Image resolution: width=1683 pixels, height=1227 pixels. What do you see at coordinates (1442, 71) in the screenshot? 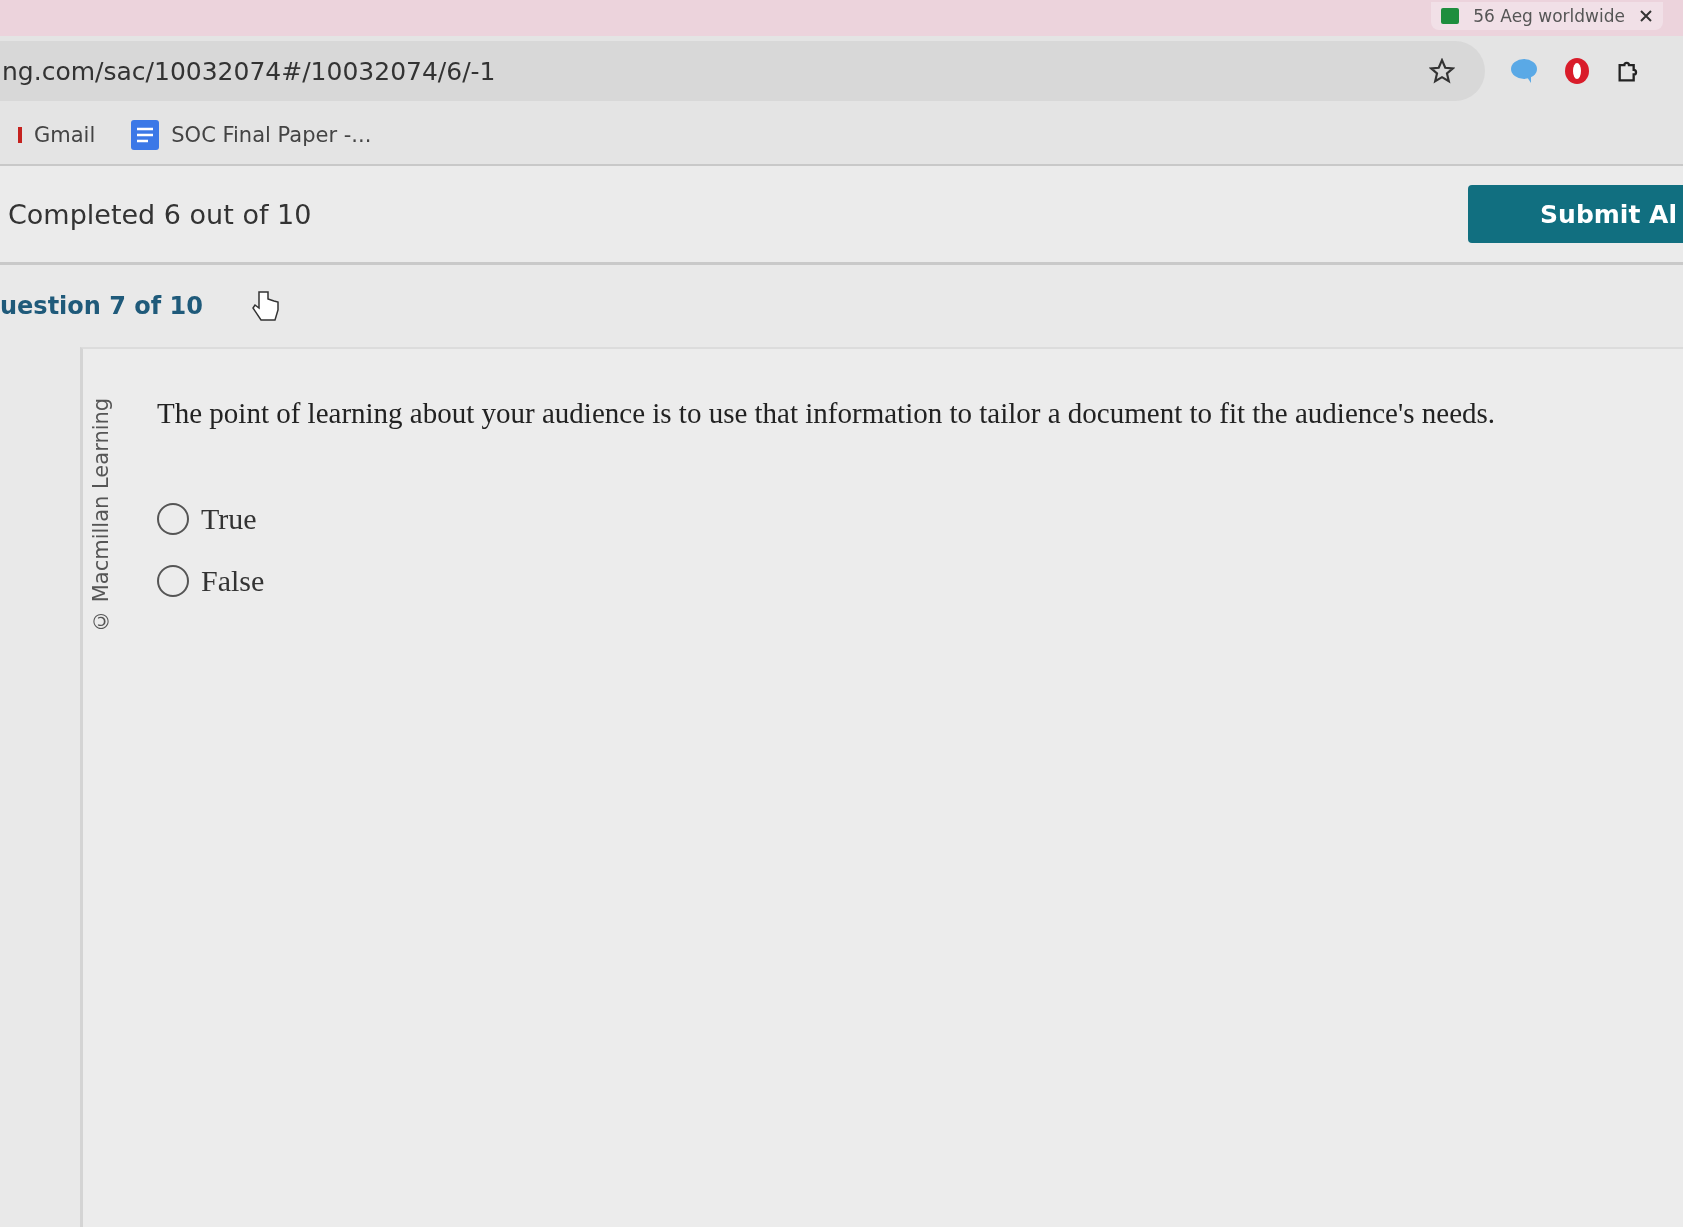
I see `star-icon` at bounding box center [1442, 71].